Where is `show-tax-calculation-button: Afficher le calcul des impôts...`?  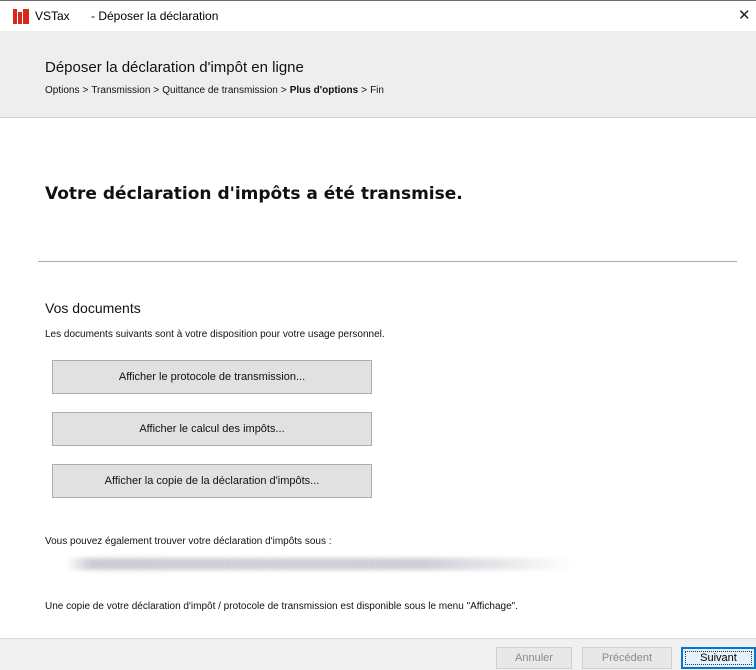
show-tax-calculation-button: Afficher le calcul des impôts... is located at coordinates (212, 429).